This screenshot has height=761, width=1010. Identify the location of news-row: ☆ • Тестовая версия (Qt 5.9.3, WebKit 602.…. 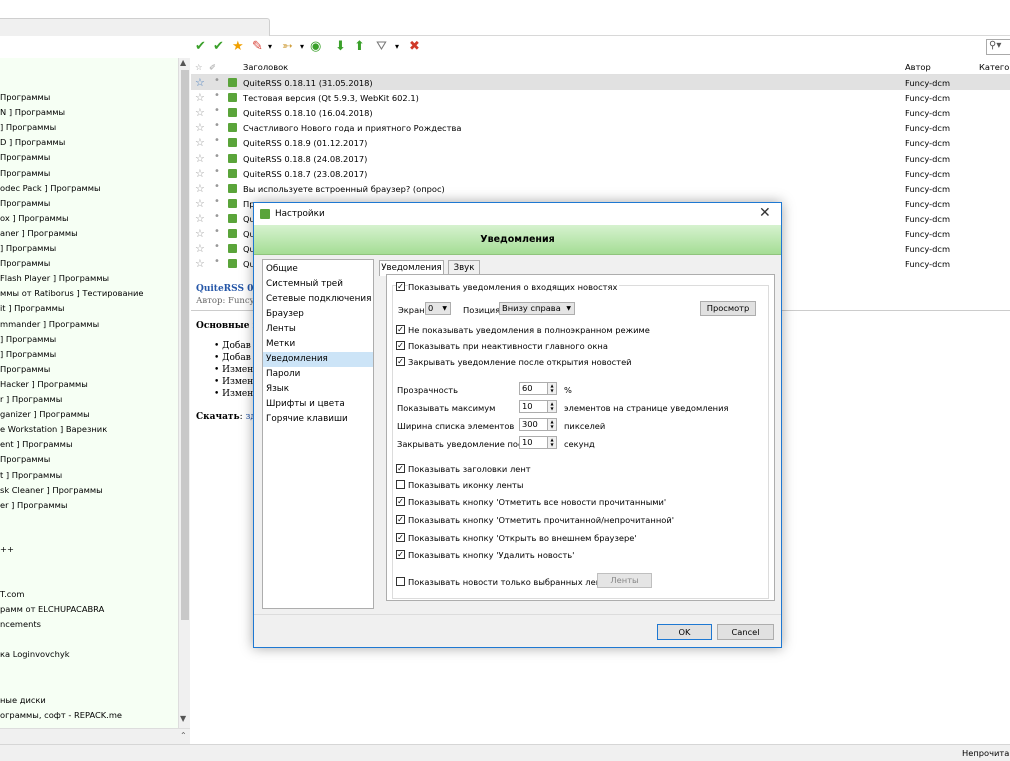
(600, 97).